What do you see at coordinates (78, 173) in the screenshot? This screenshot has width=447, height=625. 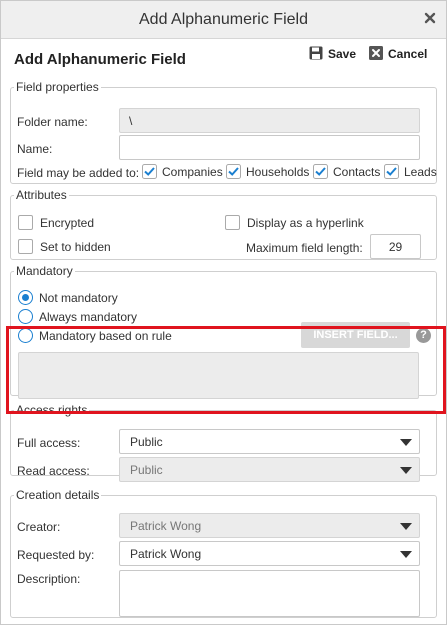 I see `added-to-label: Field may be added to:` at bounding box center [78, 173].